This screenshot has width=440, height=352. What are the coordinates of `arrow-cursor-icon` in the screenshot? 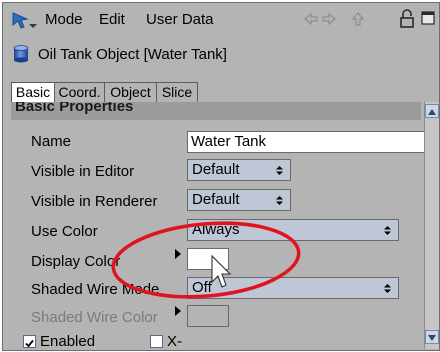 It's located at (24, 20).